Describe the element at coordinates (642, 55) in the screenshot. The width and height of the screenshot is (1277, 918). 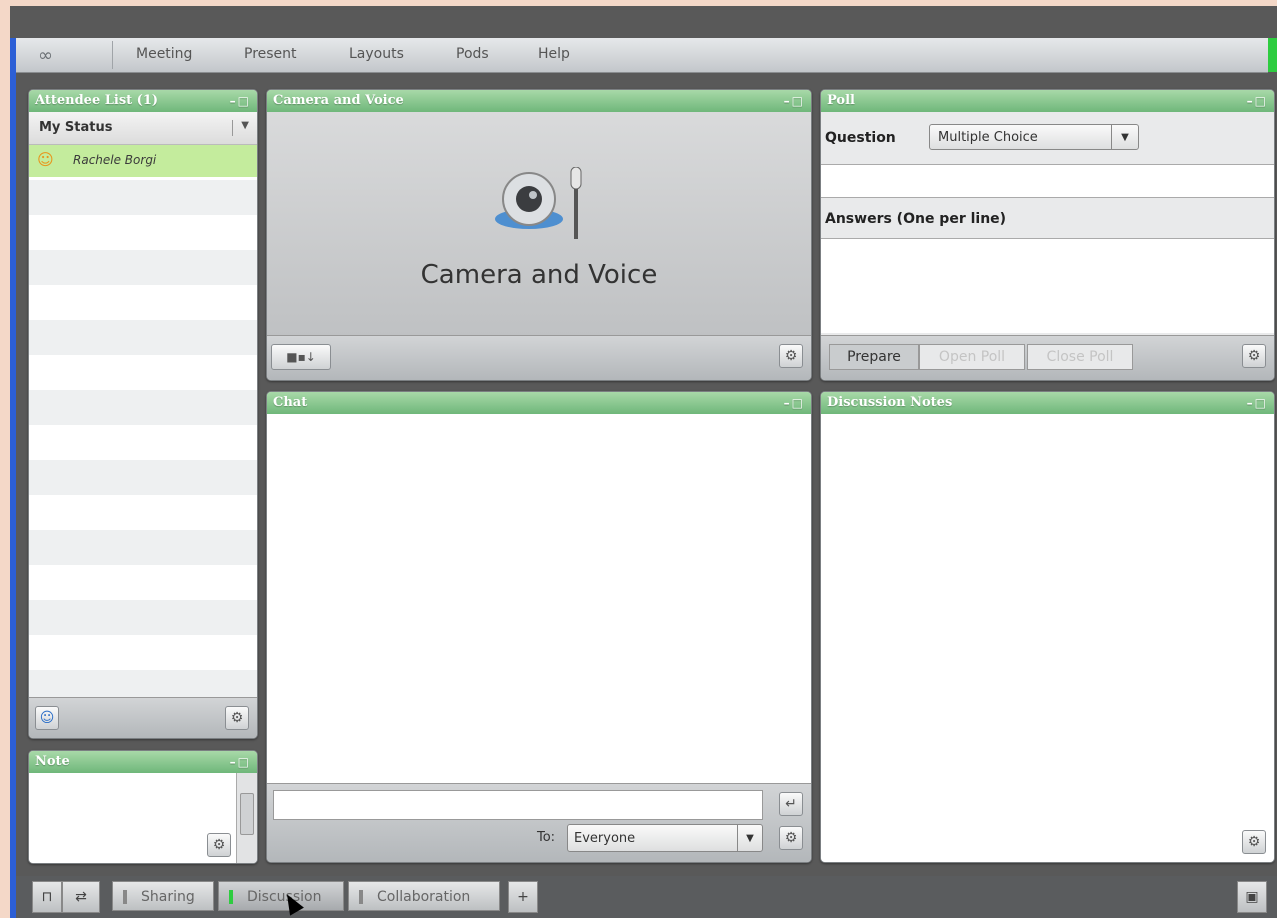
I see `menu-bar: ∞ Meeting Present Layouts Pods Help` at that location.